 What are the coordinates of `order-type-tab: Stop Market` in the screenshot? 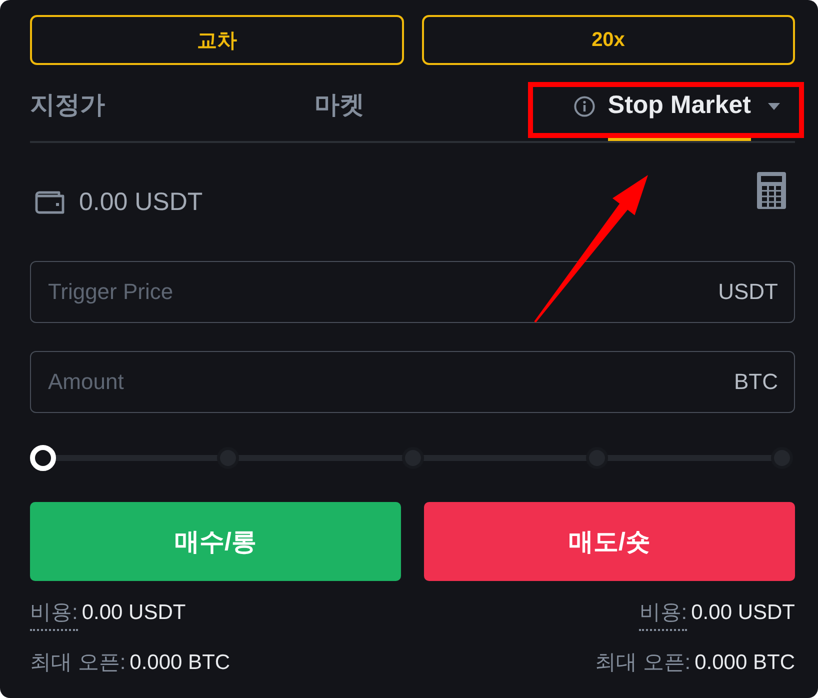 It's located at (677, 113).